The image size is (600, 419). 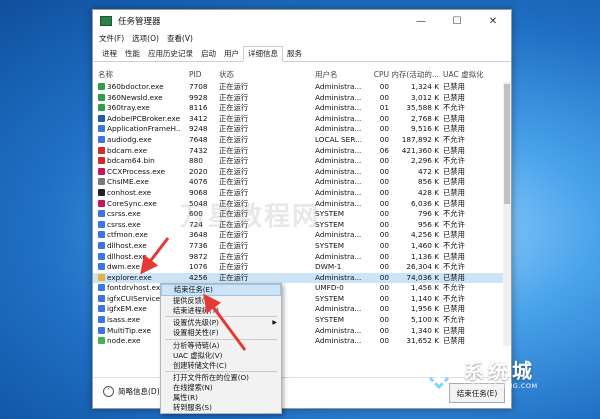 What do you see at coordinates (139, 161) in the screenshot?
I see `cell-name: bdcam64.bin` at bounding box center [139, 161].